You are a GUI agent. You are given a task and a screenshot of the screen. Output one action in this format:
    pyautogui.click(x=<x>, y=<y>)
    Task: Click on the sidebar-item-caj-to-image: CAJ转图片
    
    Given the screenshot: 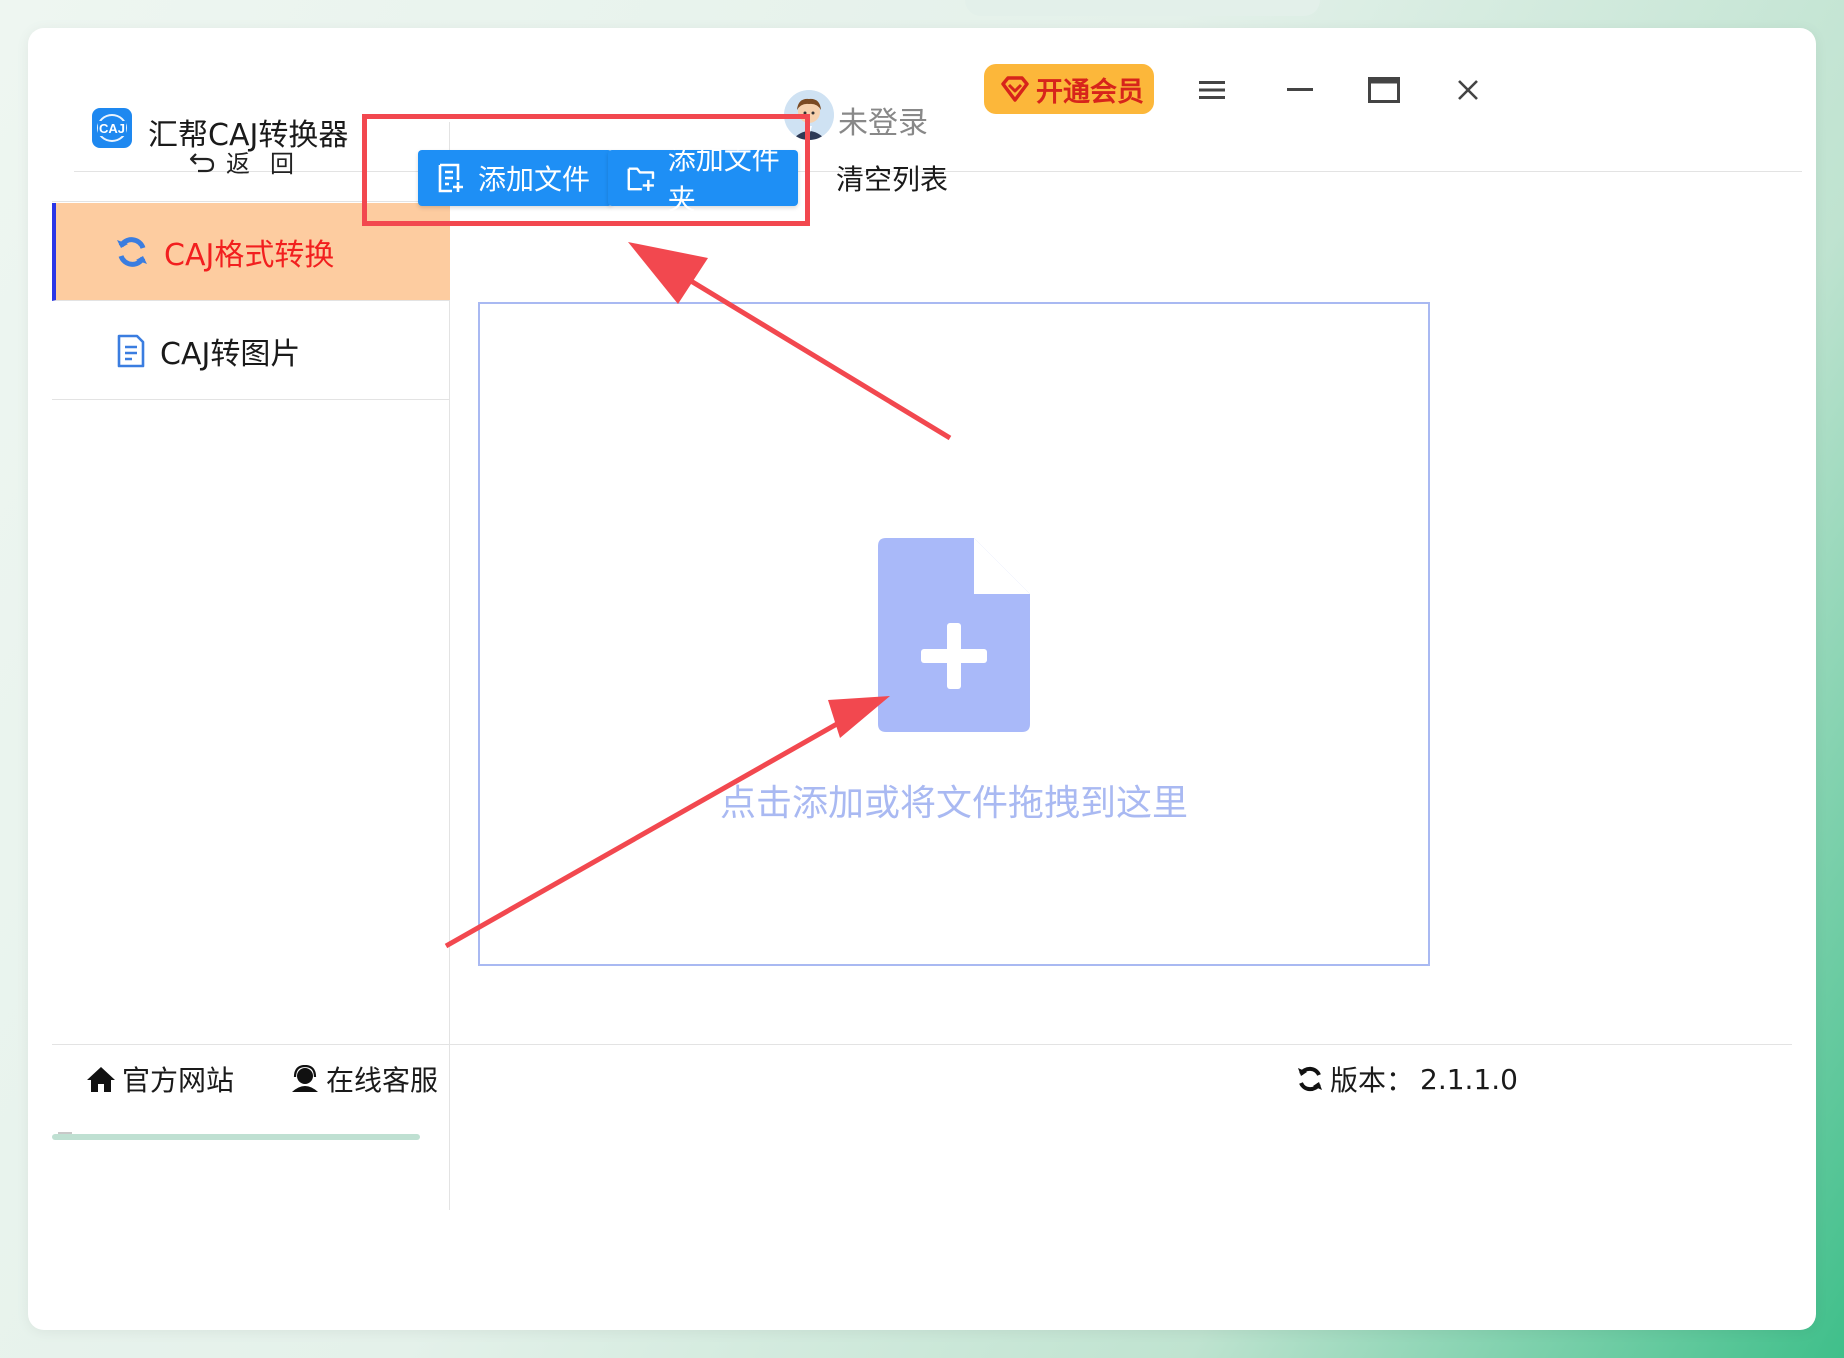 What is the action you would take?
    pyautogui.click(x=251, y=351)
    